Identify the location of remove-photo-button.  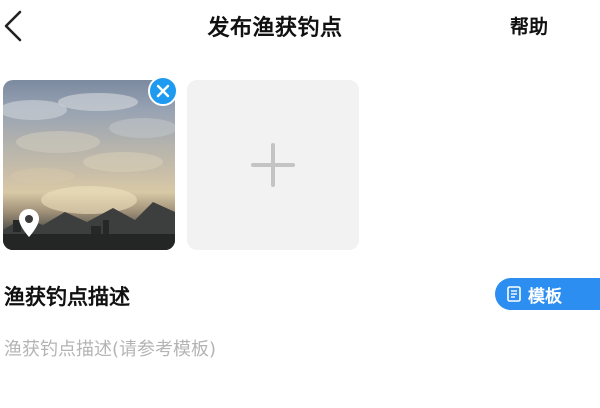
(163, 91).